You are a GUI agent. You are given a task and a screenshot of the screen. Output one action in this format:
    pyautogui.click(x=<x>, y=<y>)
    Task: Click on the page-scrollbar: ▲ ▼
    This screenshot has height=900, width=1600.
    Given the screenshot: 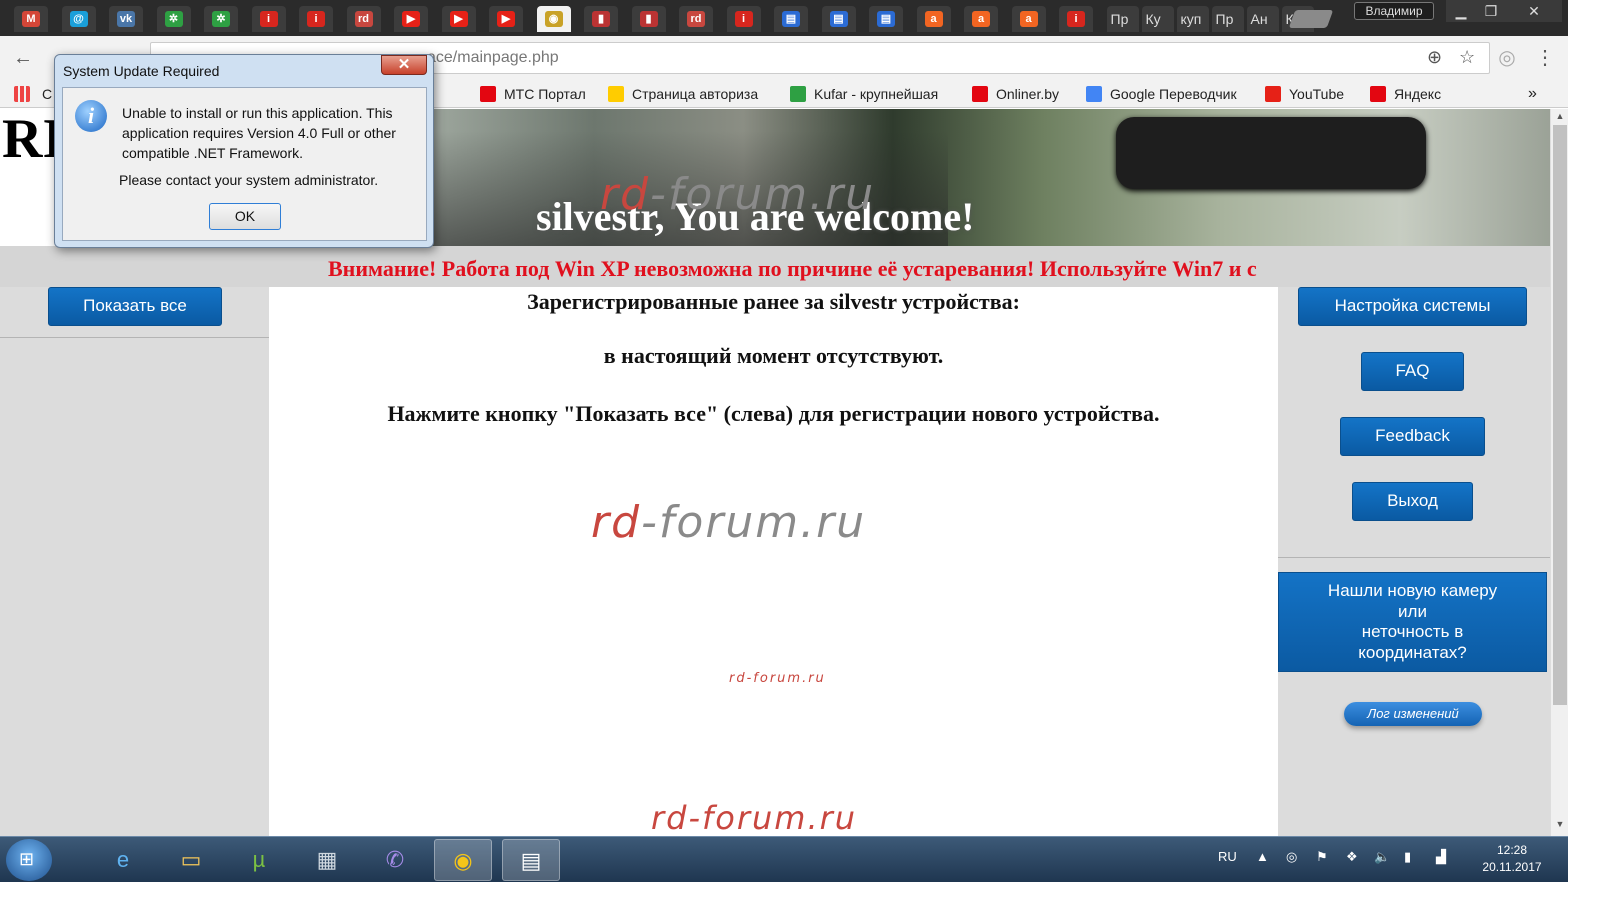 What is the action you would take?
    pyautogui.click(x=1559, y=472)
    